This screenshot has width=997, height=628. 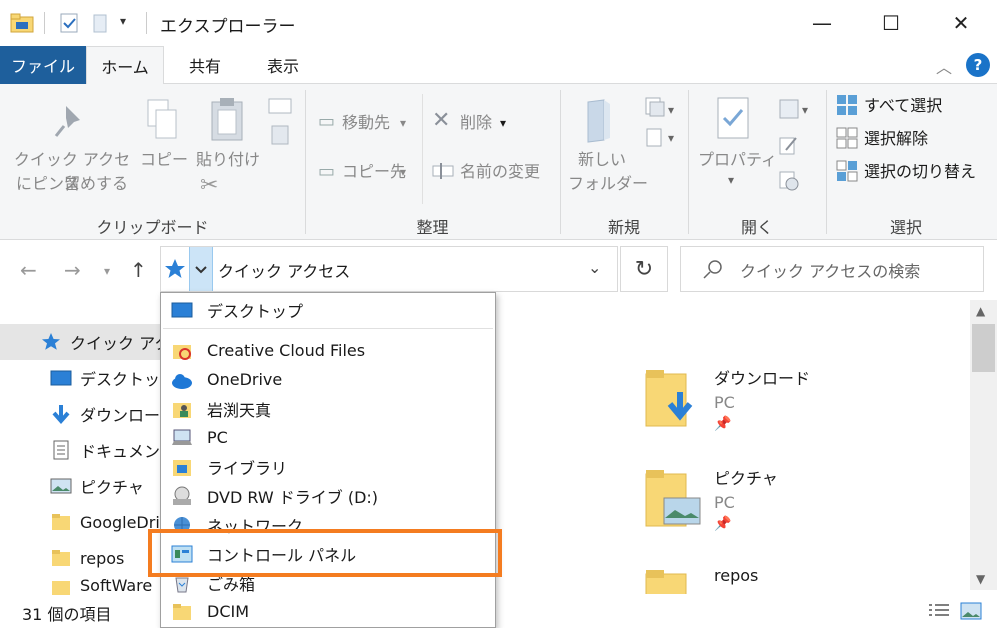 What do you see at coordinates (669, 581) in the screenshot?
I see `repos-folder-icon` at bounding box center [669, 581].